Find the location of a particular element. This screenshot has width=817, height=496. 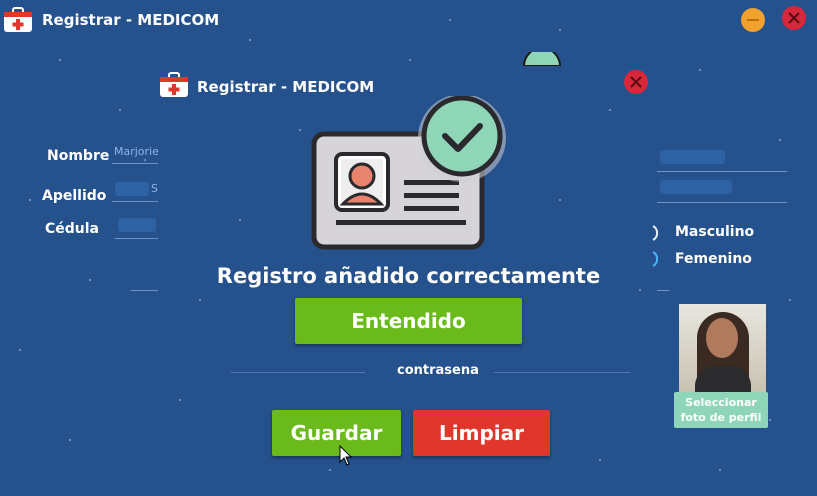

dialog-message: Registro añadido correctamente is located at coordinates (408, 276).